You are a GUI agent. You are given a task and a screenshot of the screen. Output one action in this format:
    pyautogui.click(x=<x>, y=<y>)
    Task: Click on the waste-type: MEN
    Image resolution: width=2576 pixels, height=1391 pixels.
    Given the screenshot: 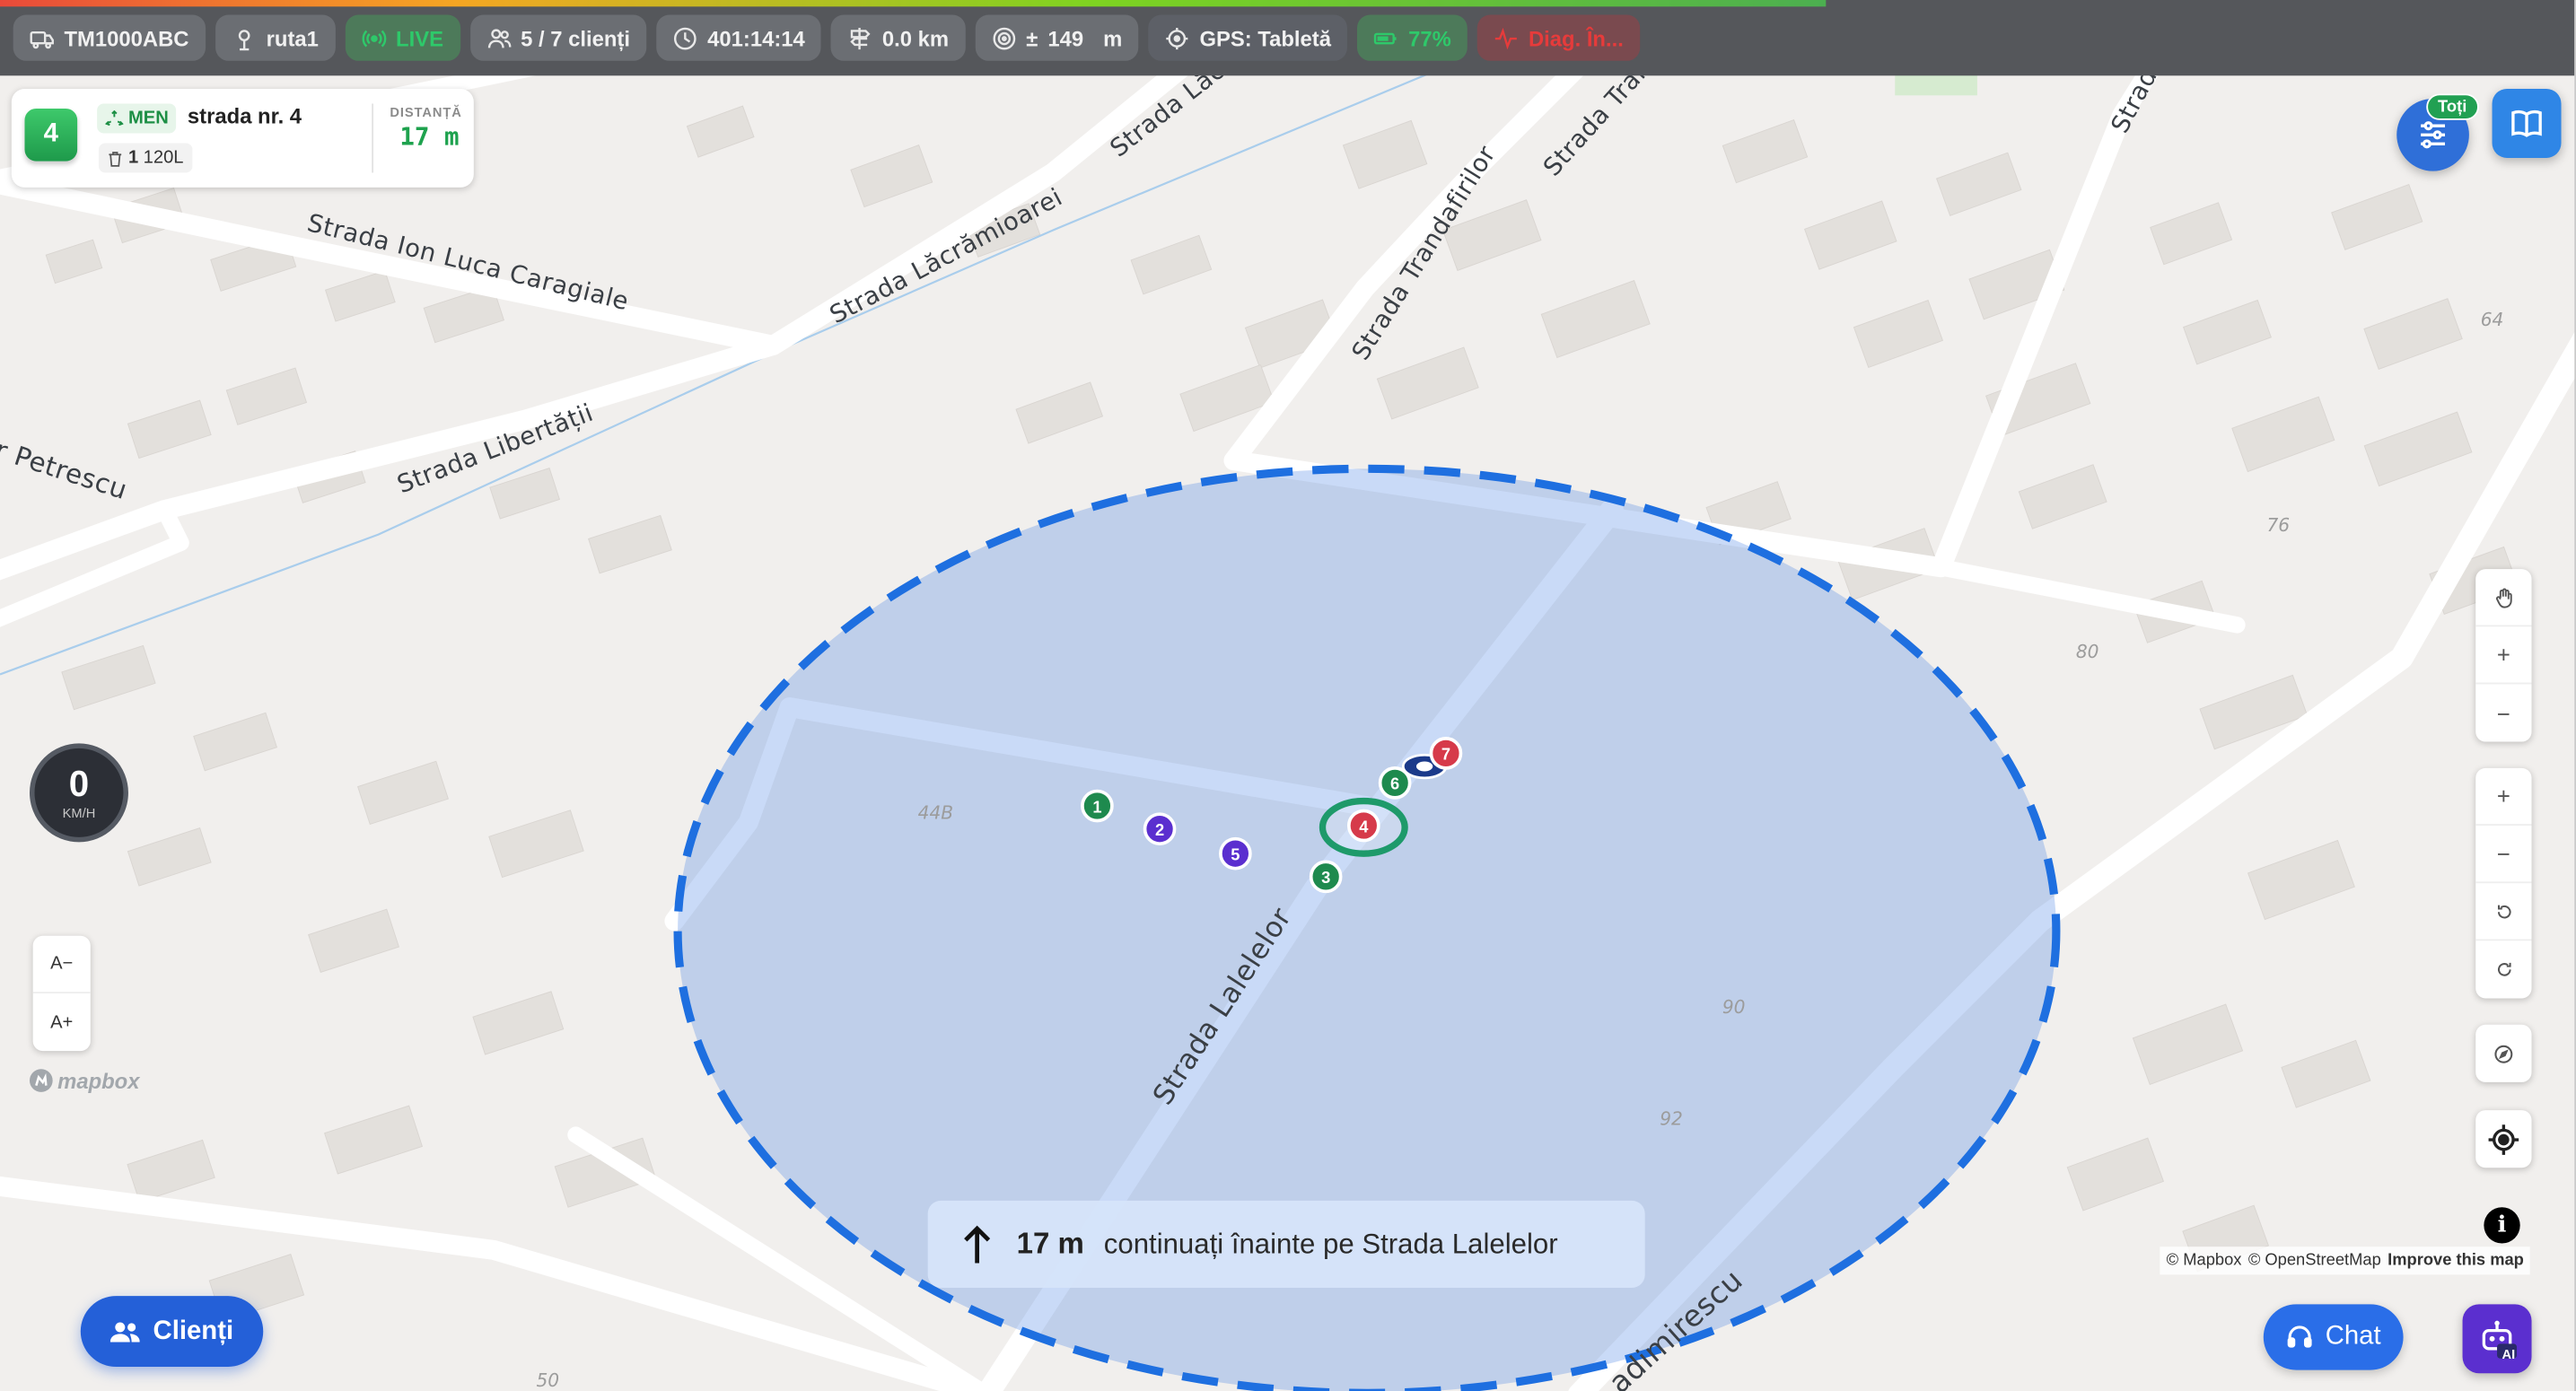 What is the action you would take?
    pyautogui.click(x=148, y=118)
    